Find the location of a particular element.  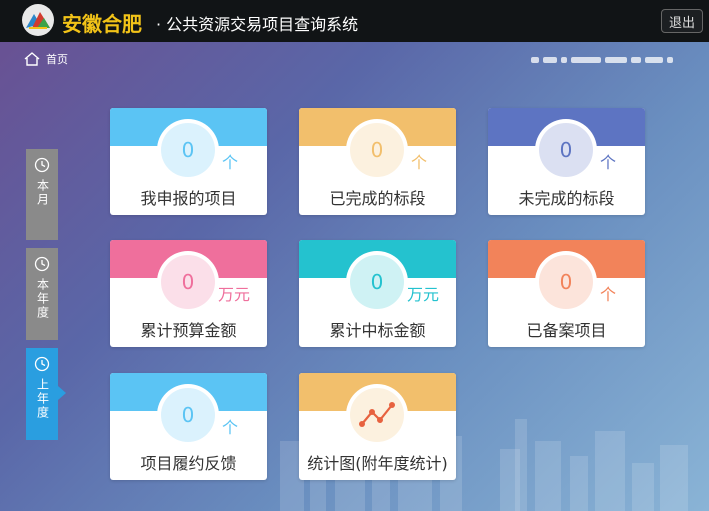

breadcrumb: 首页 is located at coordinates (46, 59).